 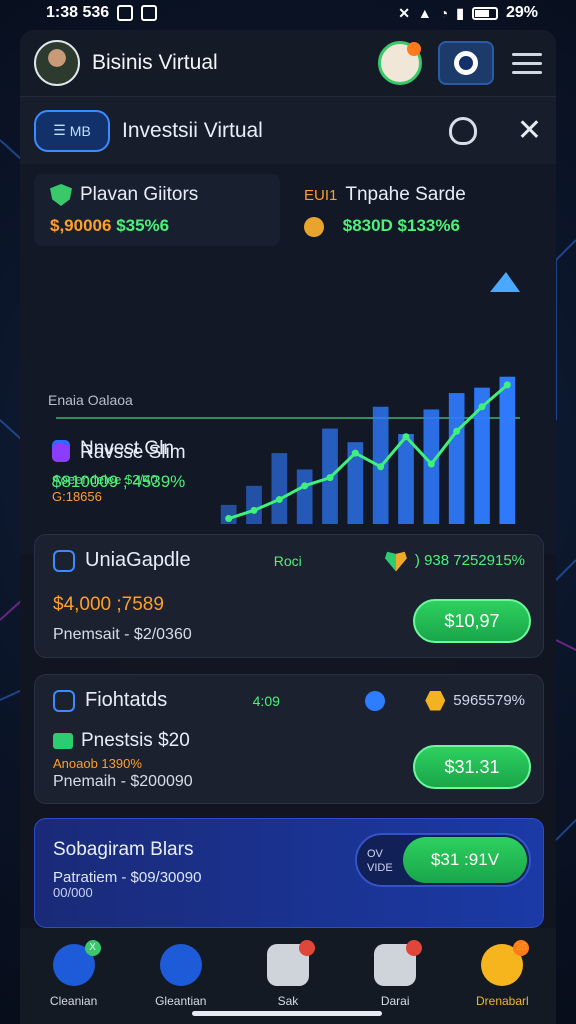 I want to click on chart-caption: Enaia Oalaoa, so click(x=90, y=400).